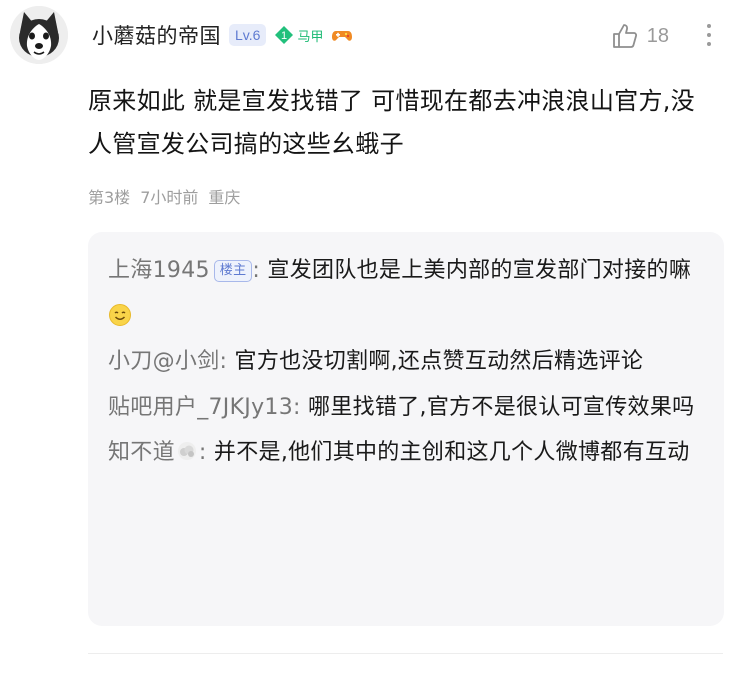 The image size is (739, 685). What do you see at coordinates (640, 36) in the screenshot?
I see `like-button: 18` at bounding box center [640, 36].